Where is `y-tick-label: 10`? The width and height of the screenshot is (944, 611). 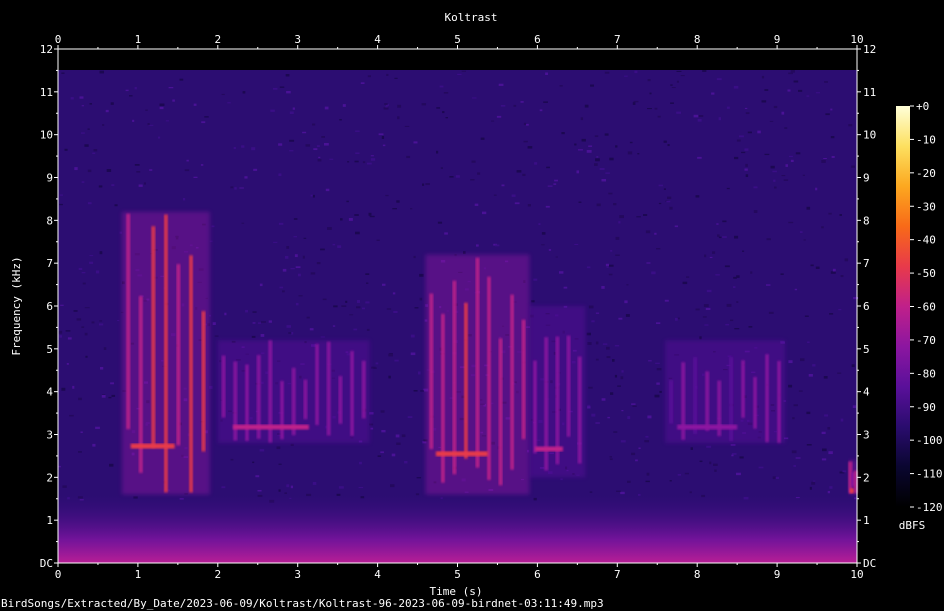
y-tick-label: 10 is located at coordinates (869, 135).